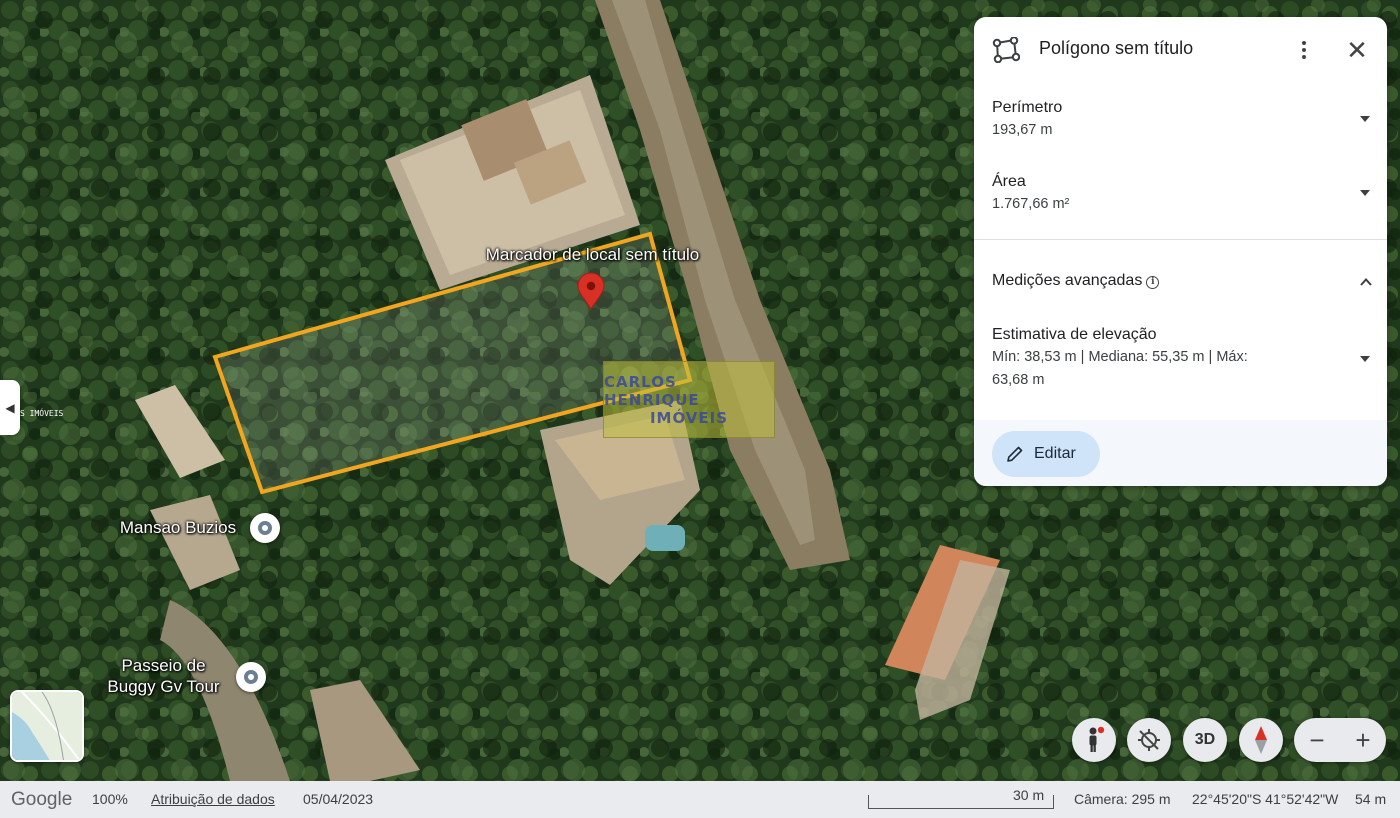 The image size is (1400, 818). Describe the element at coordinates (42, 413) in the screenshot. I see `side-watermark-text: S IMÓVEIS` at that location.